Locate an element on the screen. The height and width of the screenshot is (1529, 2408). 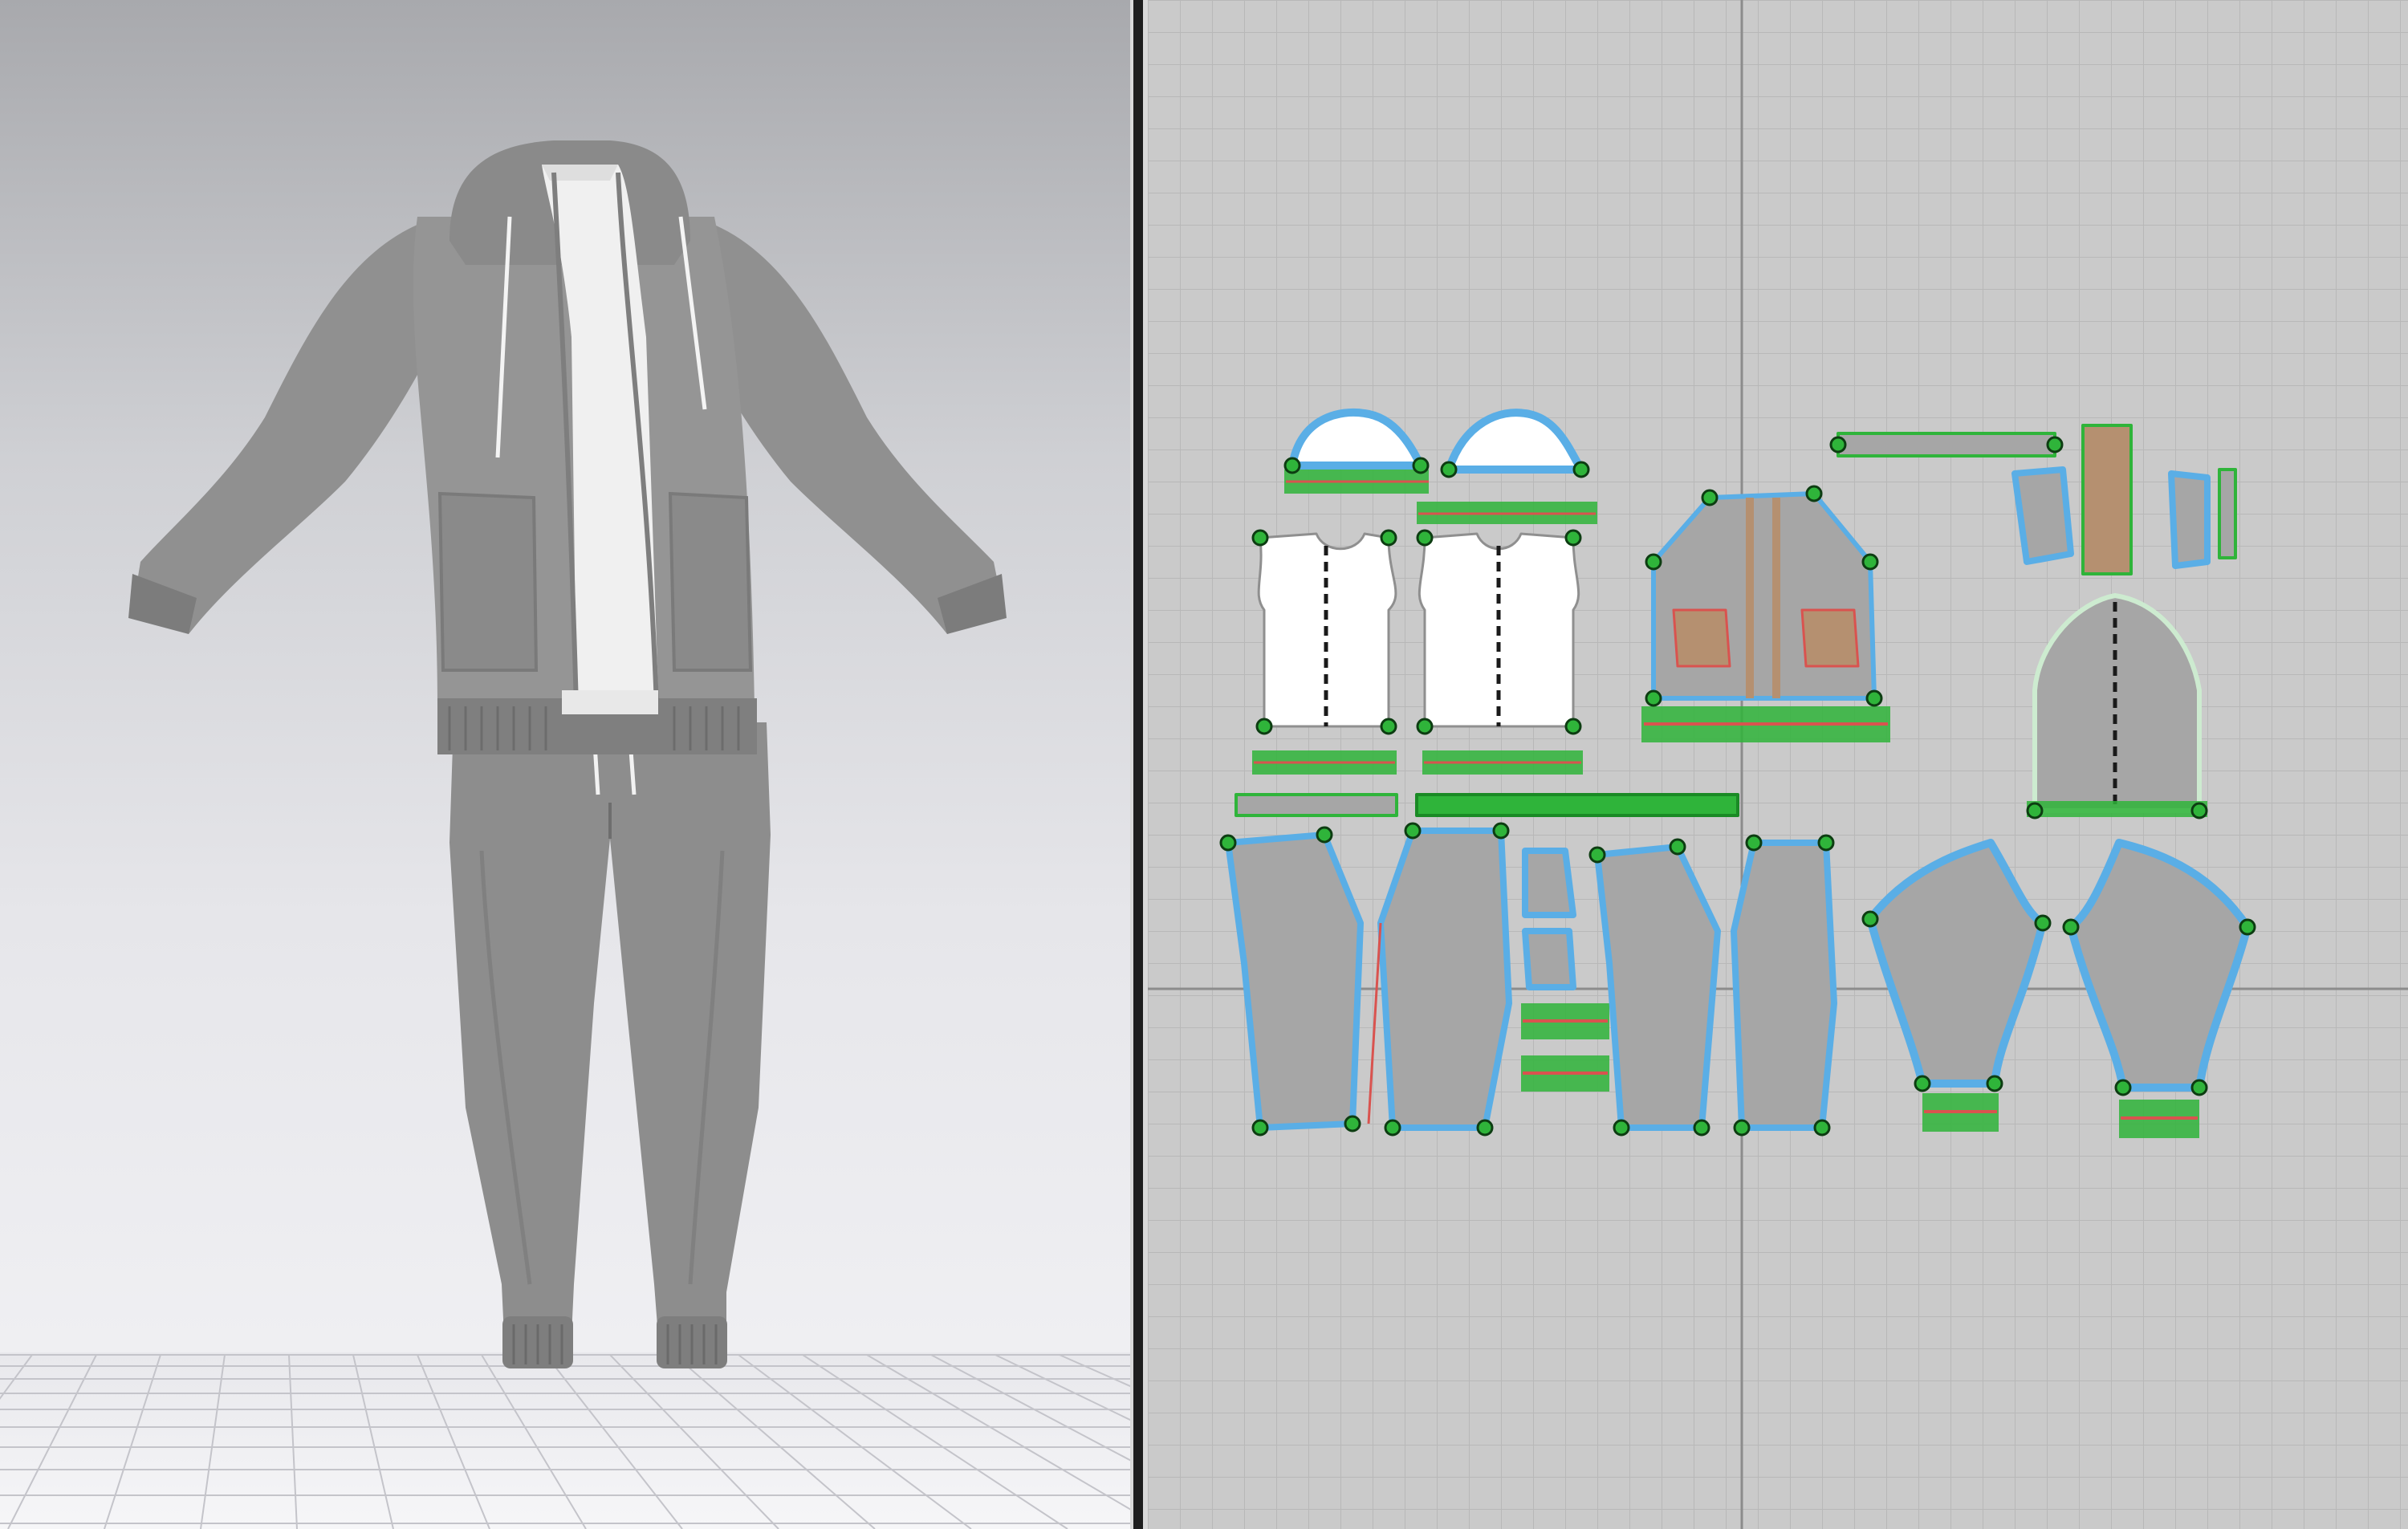
pocket-left is located at coordinates (488, 581).